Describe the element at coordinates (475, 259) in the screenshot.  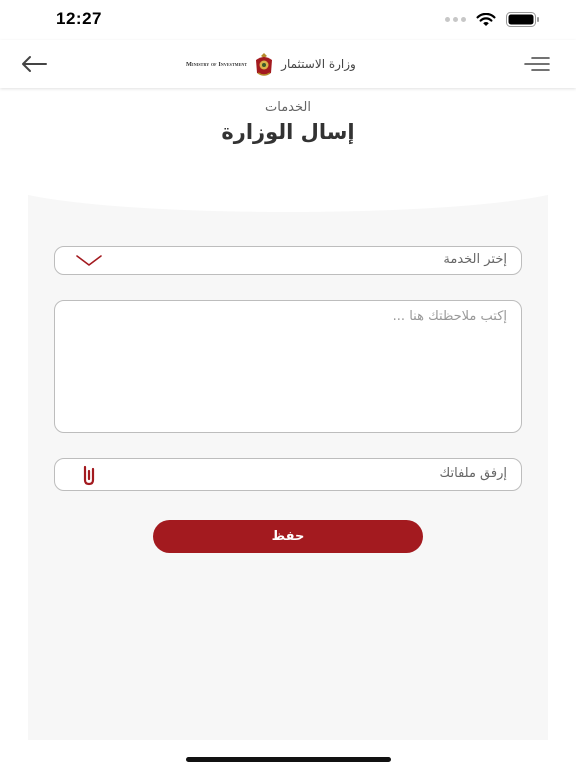
I see `service-select-placeholder: إختر الخدمة` at that location.